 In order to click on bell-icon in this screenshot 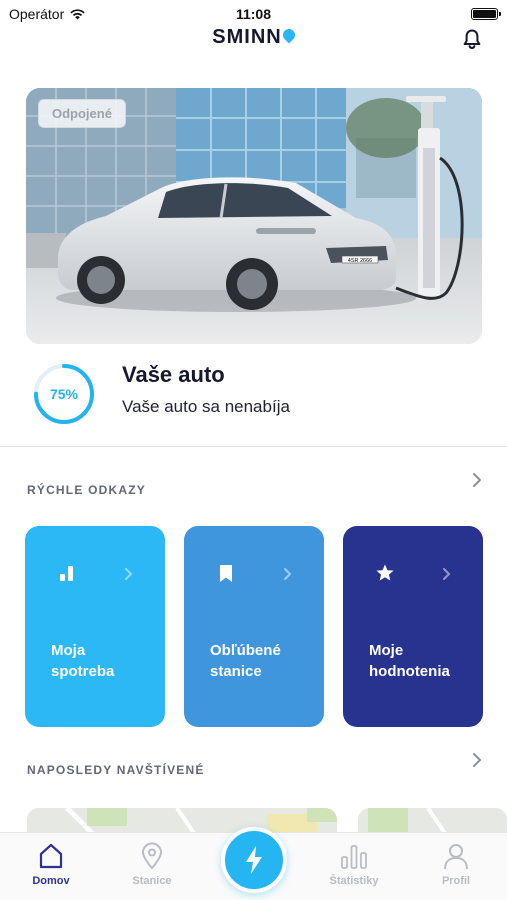, I will do `click(472, 39)`.